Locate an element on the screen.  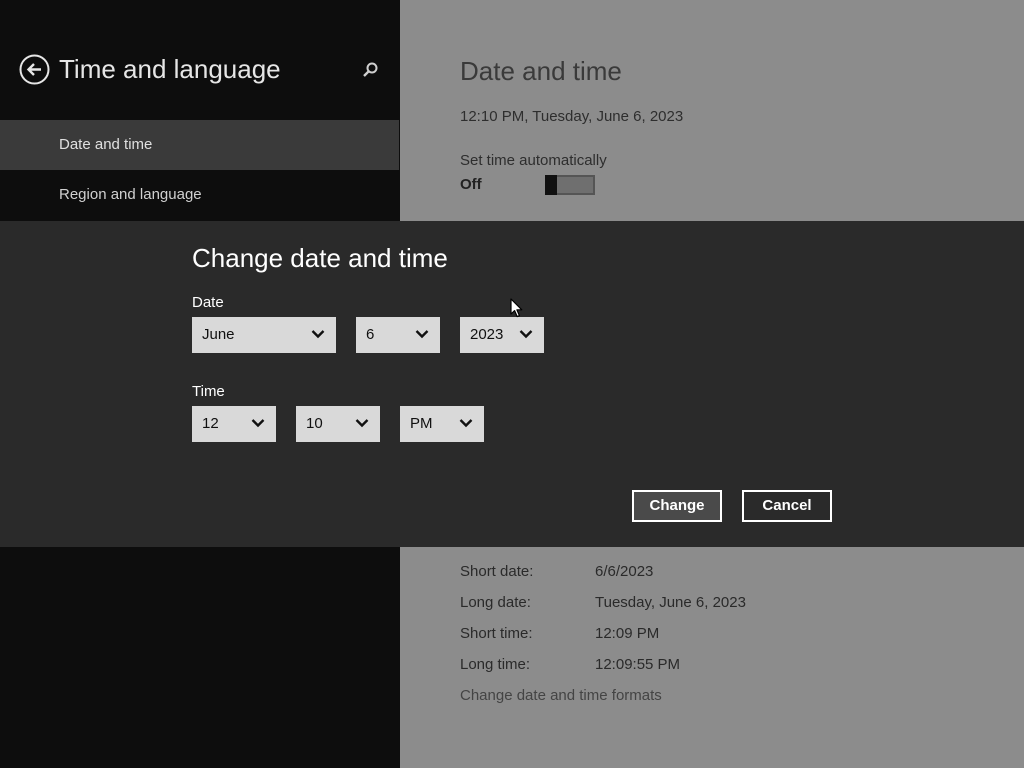
minute-dropdown: 10 is located at coordinates (338, 424).